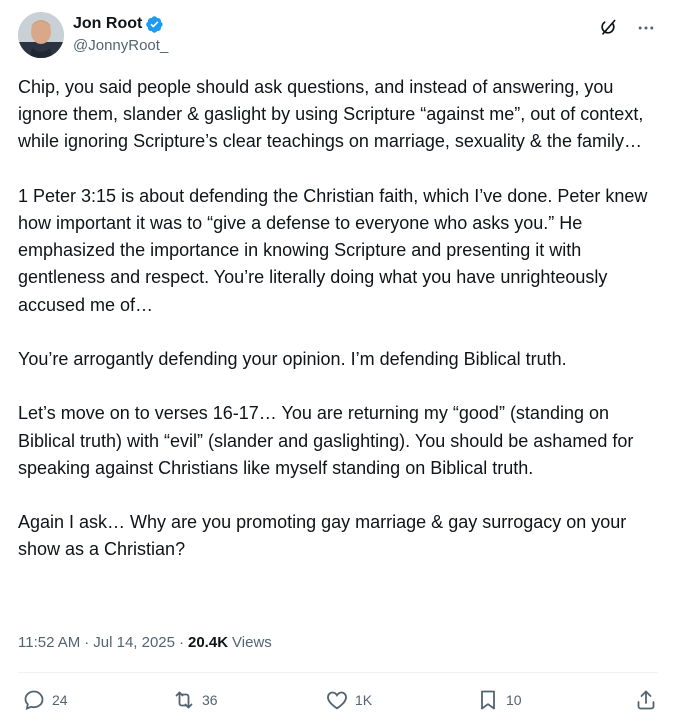 Image resolution: width=676 pixels, height=723 pixels. I want to click on action-bar: 24 36 1K 10, so click(338, 703).